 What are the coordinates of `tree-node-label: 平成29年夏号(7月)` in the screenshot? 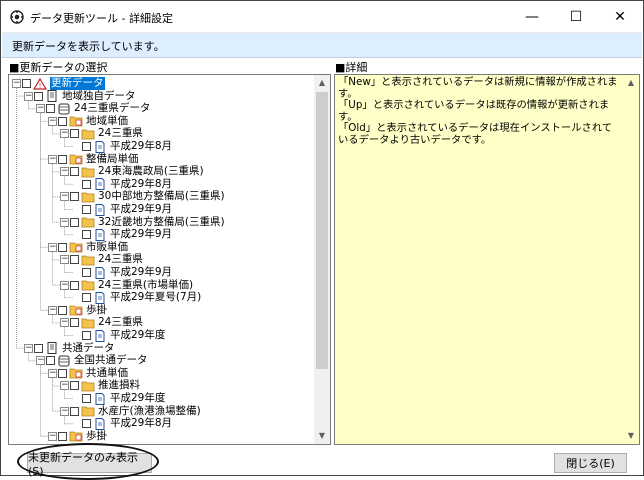 It's located at (155, 297).